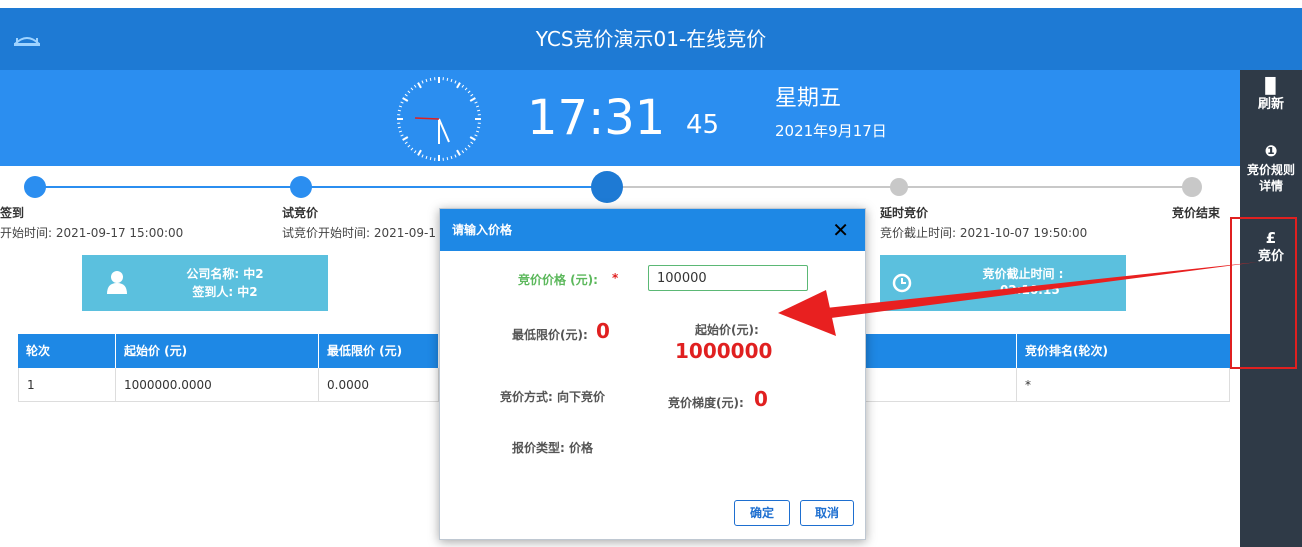  I want to click on stage-name: 延时竞价, so click(904, 213).